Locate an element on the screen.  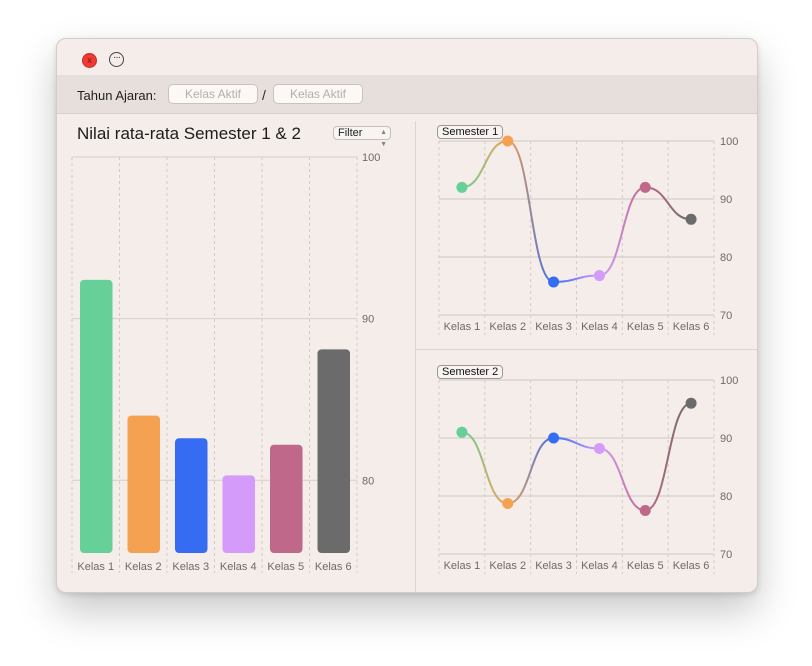
bar-x-tick-label: Kelas 1 is located at coordinates (95, 567).